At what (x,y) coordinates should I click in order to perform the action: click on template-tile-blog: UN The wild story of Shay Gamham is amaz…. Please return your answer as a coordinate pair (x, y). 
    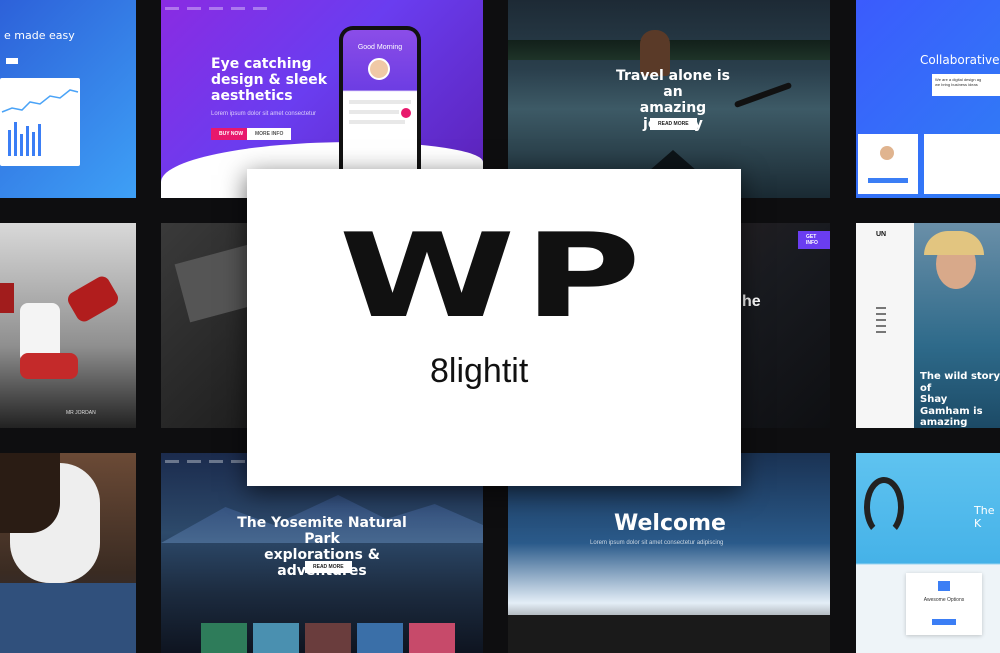
    Looking at the image, I should click on (928, 325).